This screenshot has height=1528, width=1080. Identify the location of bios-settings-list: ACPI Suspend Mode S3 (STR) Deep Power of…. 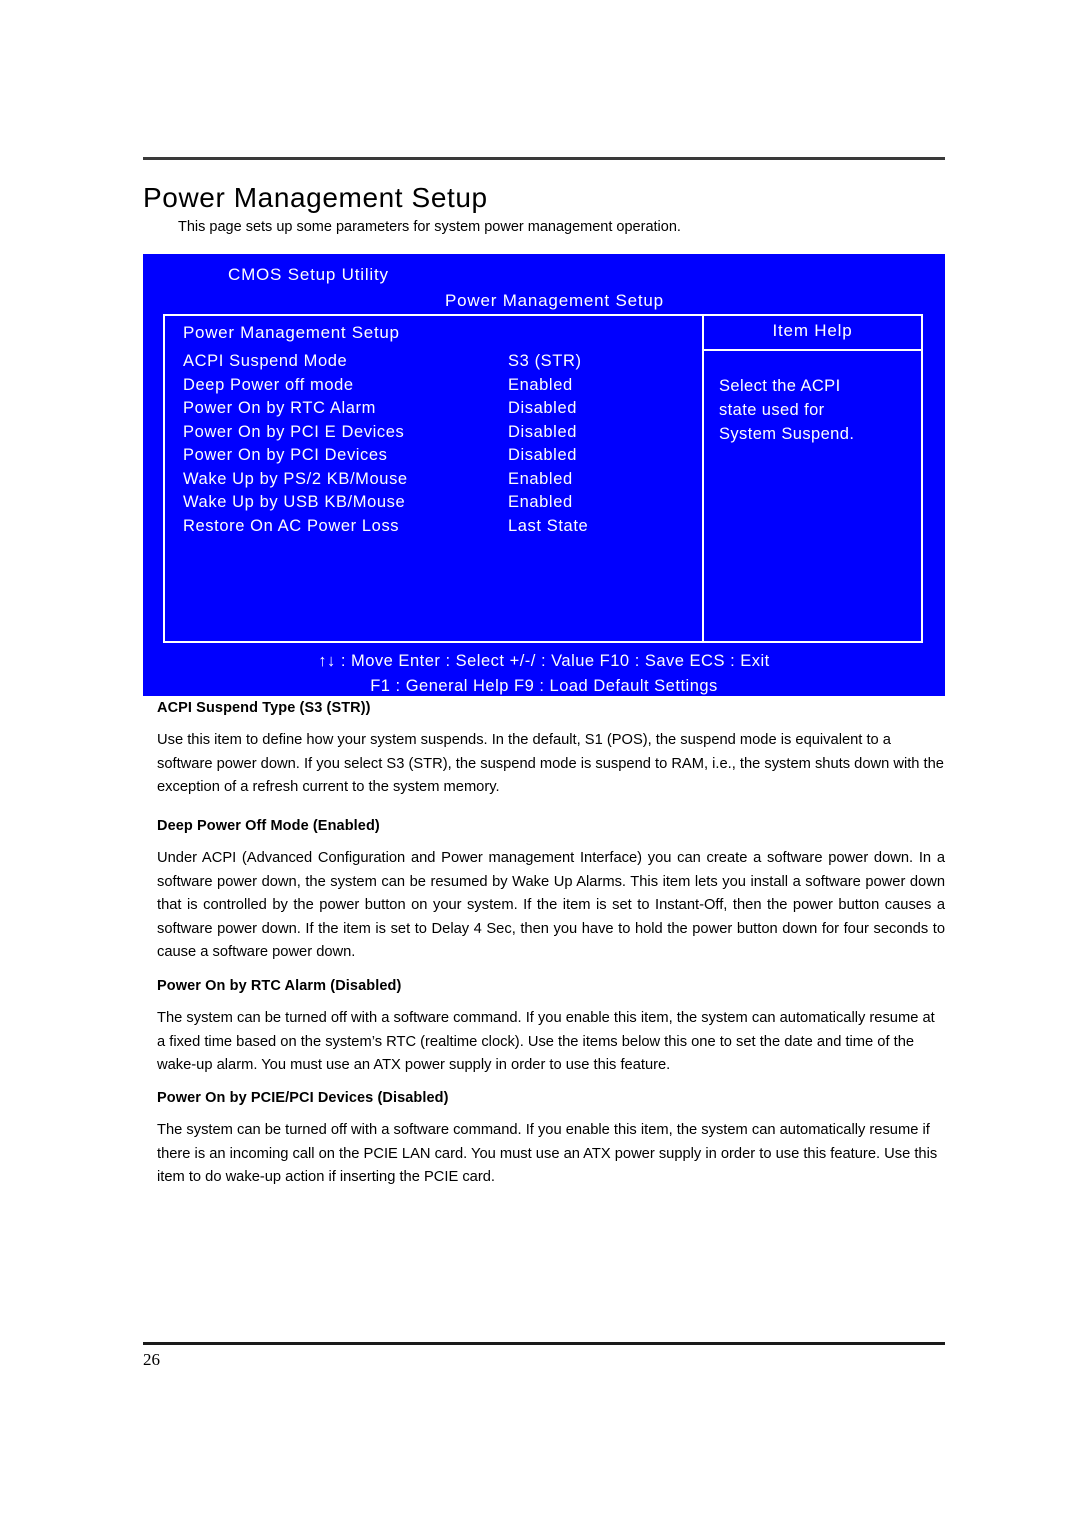
(442, 446).